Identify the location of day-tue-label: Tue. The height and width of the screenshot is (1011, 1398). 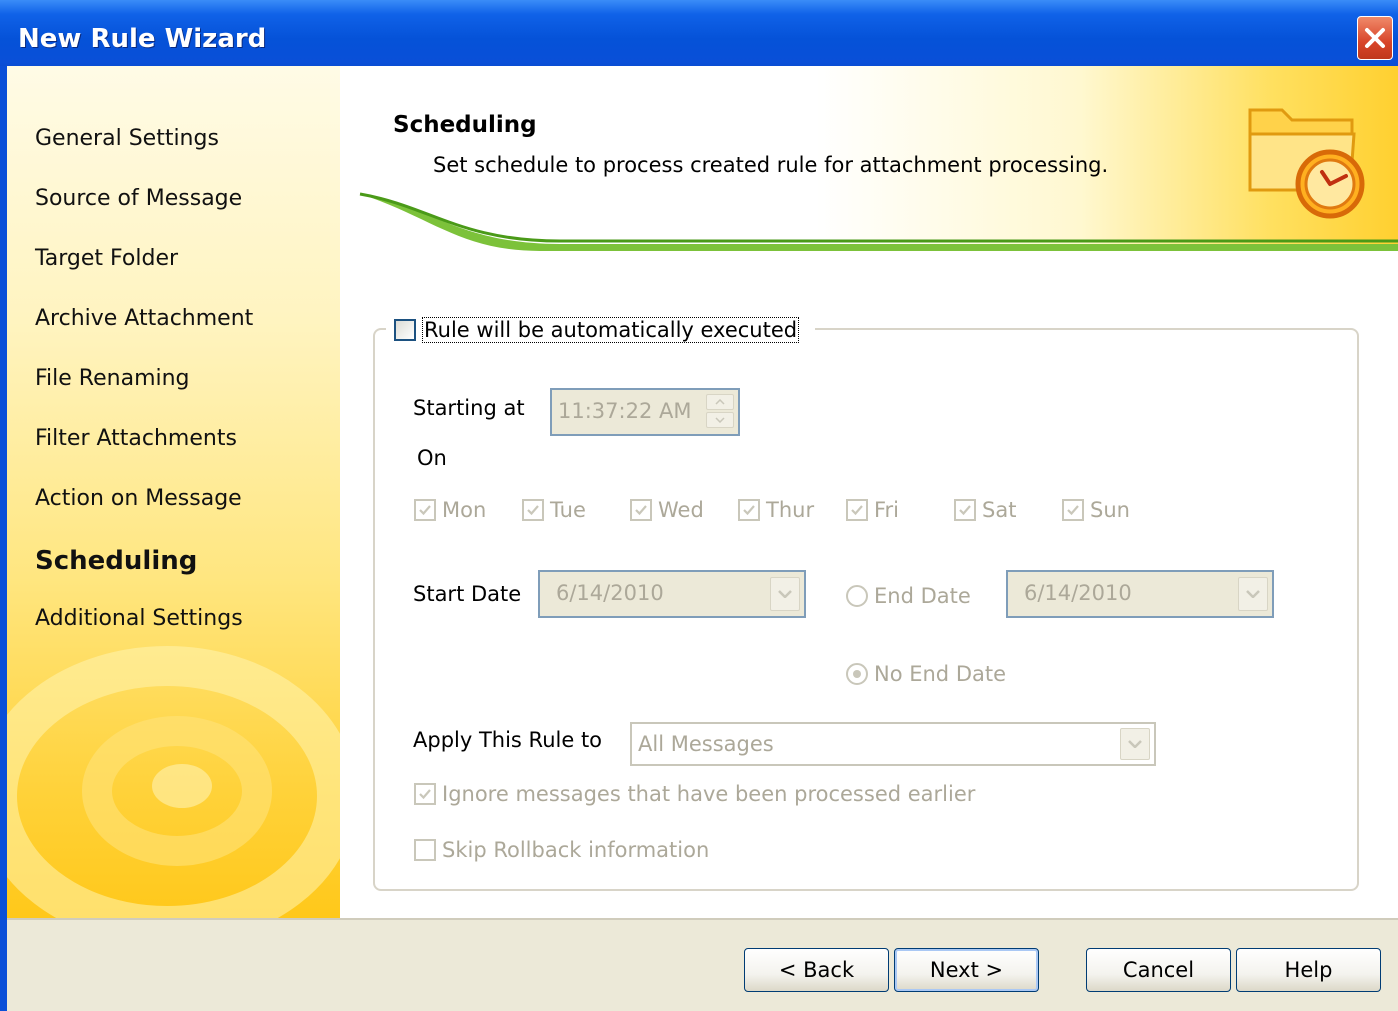
(568, 510).